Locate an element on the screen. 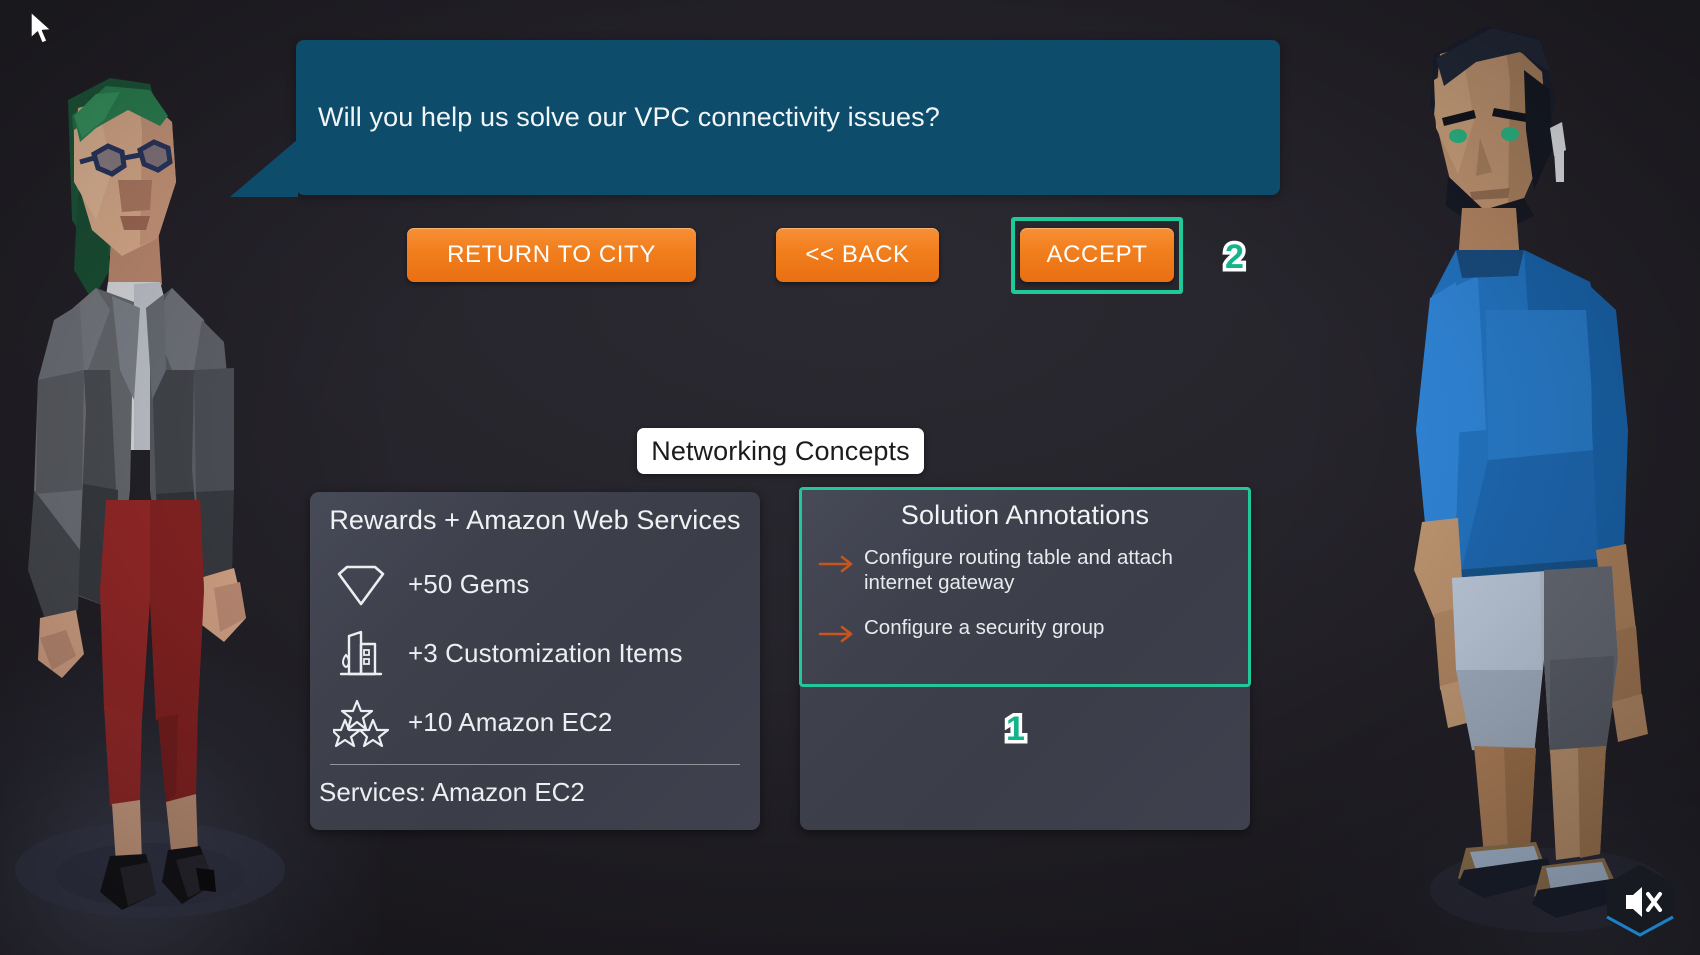 The image size is (1700, 955). back-button: << BACK is located at coordinates (857, 255).